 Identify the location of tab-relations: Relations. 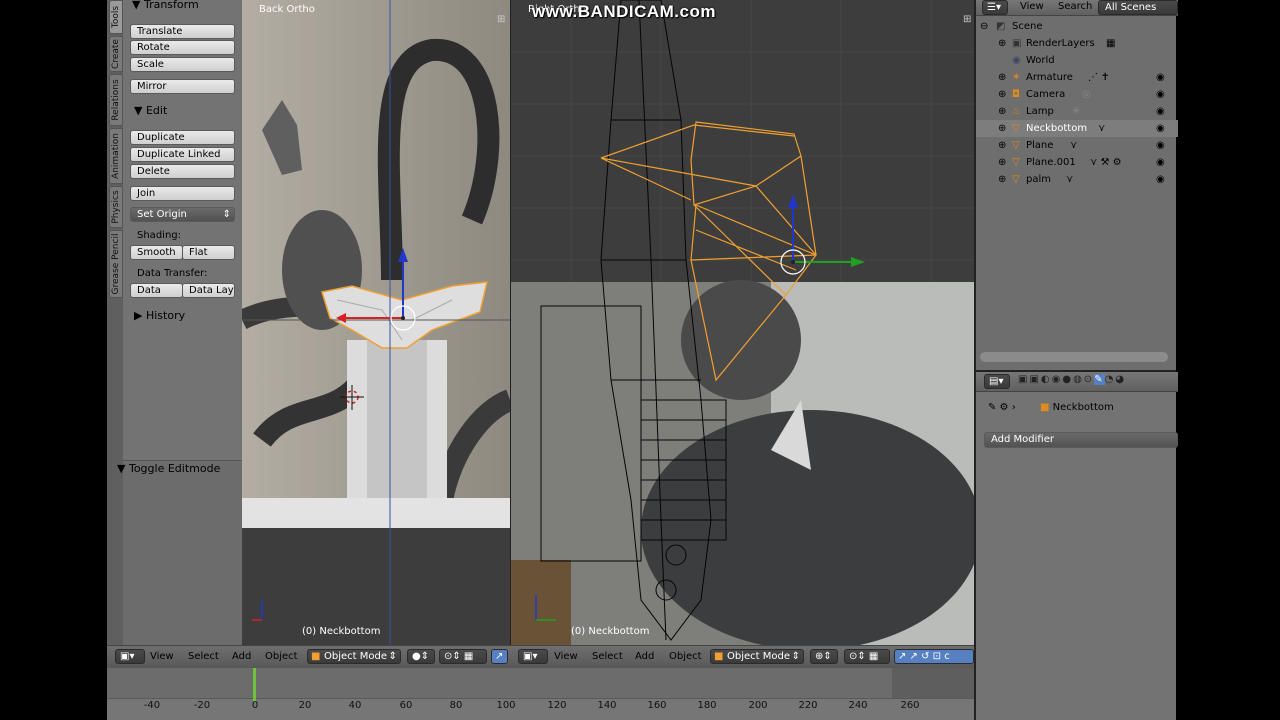
(116, 100).